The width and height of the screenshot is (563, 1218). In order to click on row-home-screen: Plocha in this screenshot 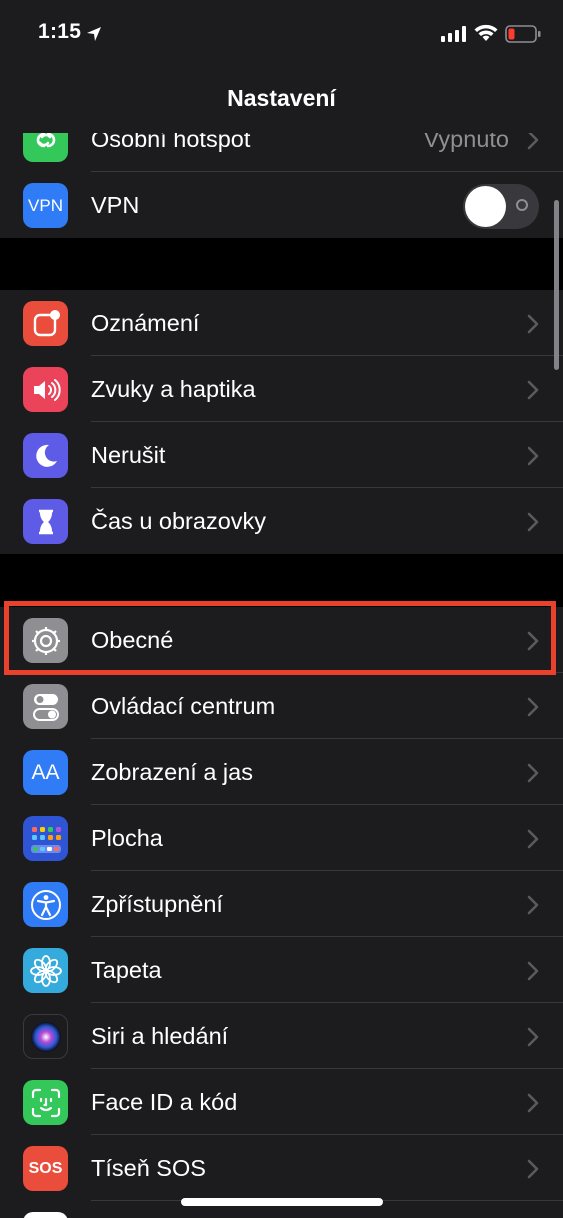, I will do `click(281, 838)`.